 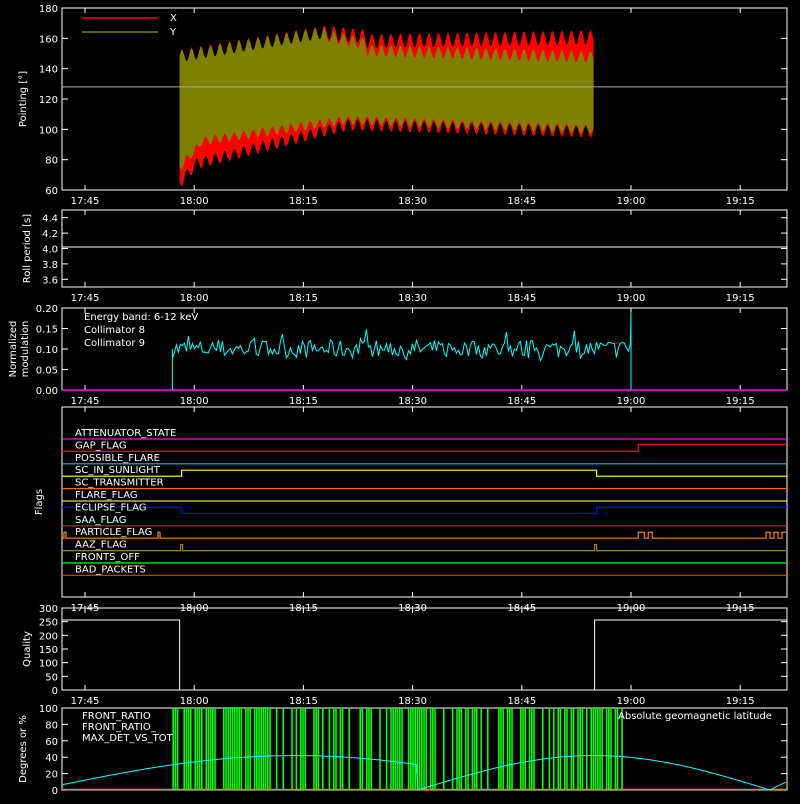 I want to click on y-tick-label: 40, so click(x=51, y=758).